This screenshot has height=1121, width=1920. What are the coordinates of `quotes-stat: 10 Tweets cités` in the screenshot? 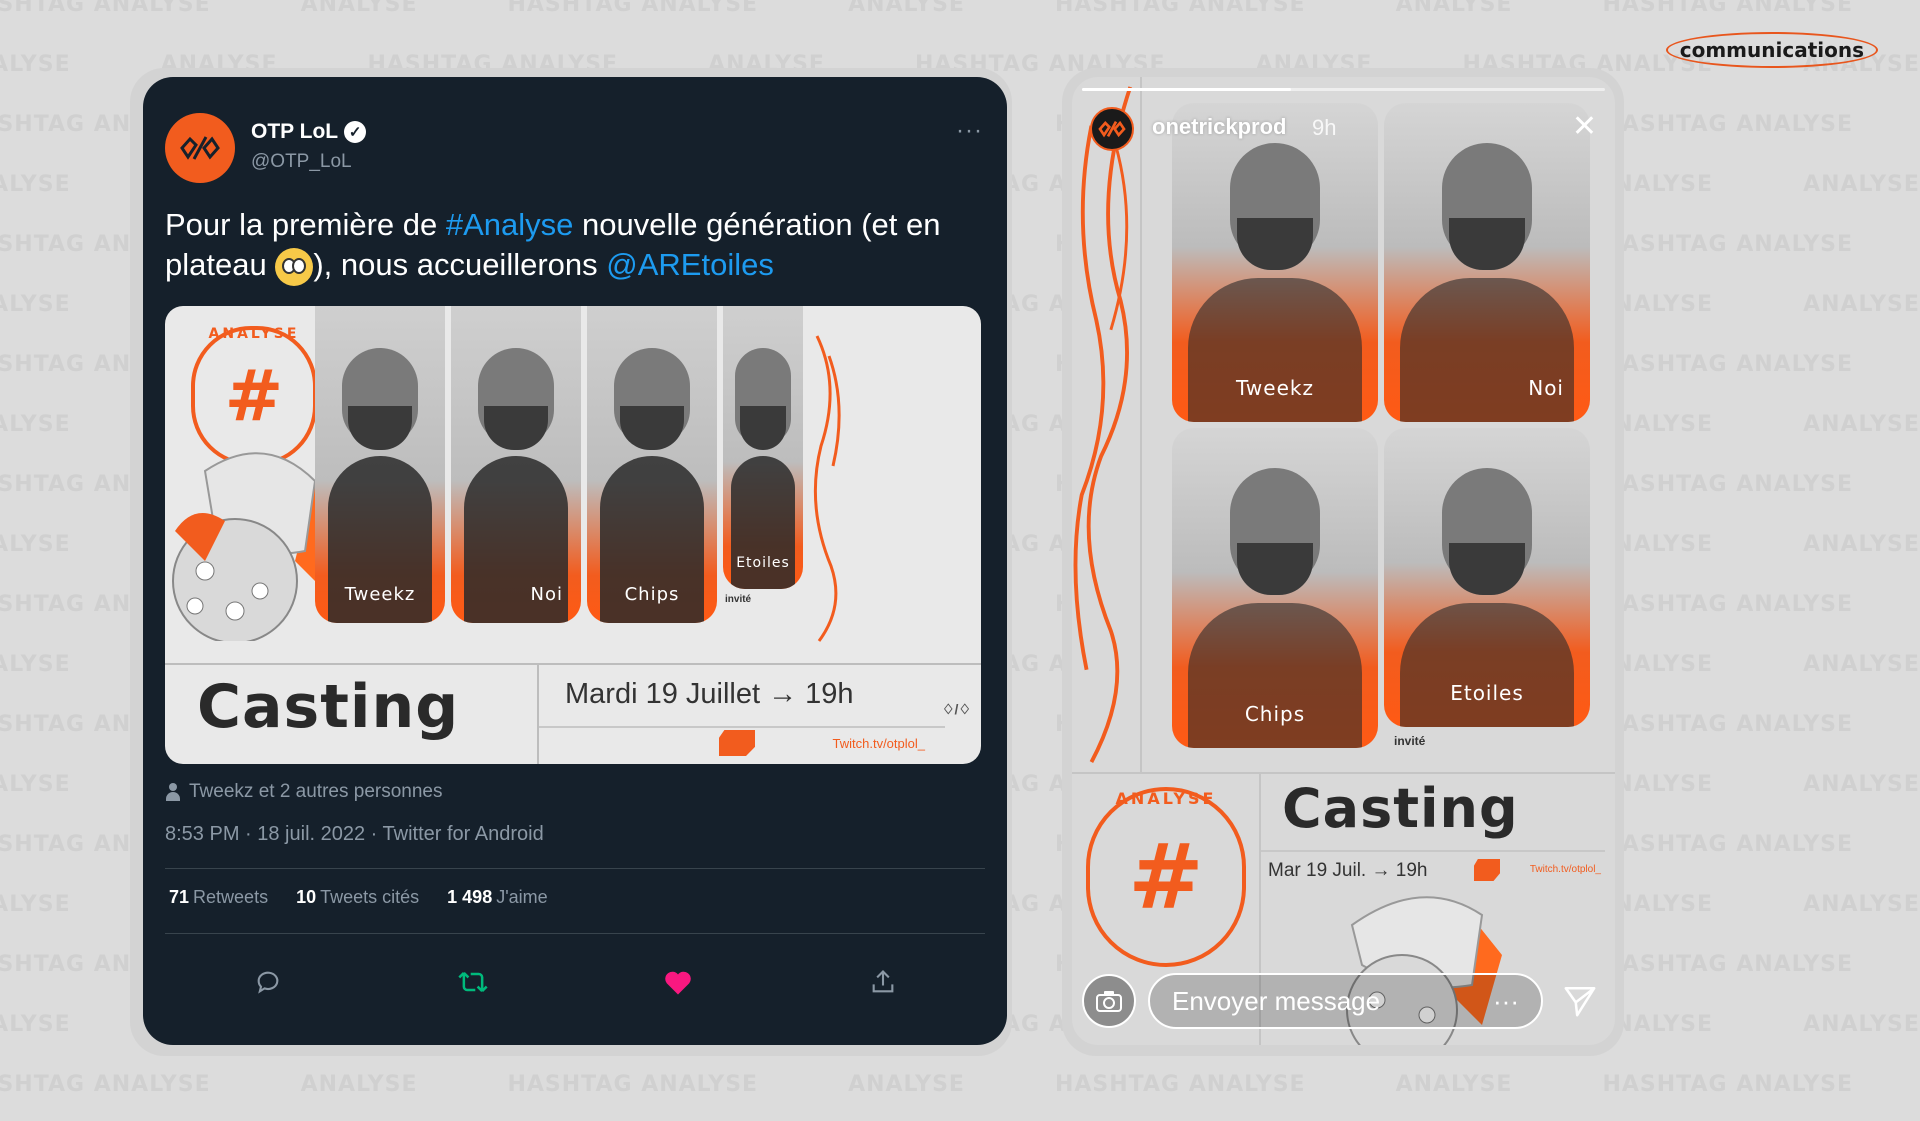 It's located at (357, 897).